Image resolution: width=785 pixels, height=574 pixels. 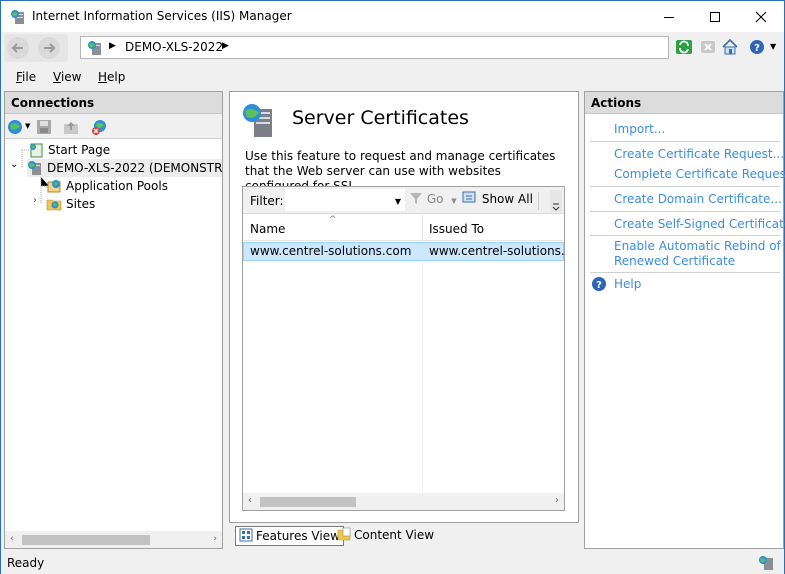 What do you see at coordinates (730, 47) in the screenshot?
I see `home-icon` at bounding box center [730, 47].